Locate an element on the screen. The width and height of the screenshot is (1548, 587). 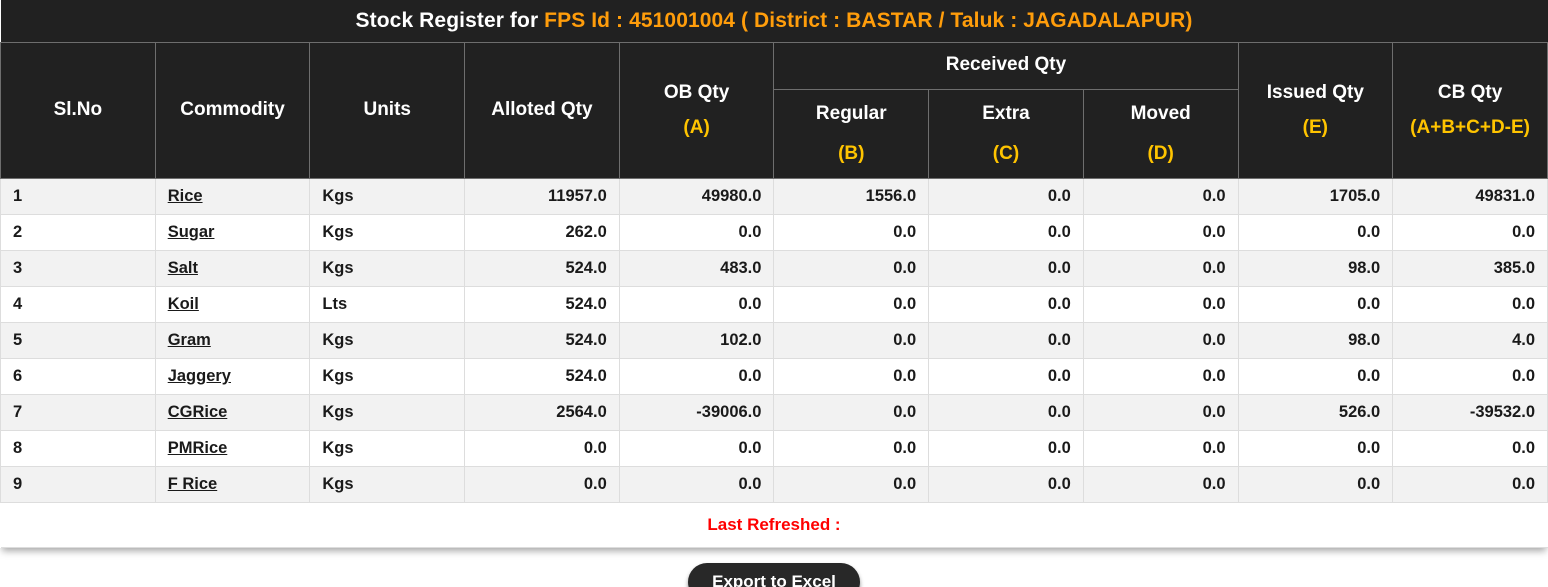
commodity-link: PMRice is located at coordinates (198, 448).